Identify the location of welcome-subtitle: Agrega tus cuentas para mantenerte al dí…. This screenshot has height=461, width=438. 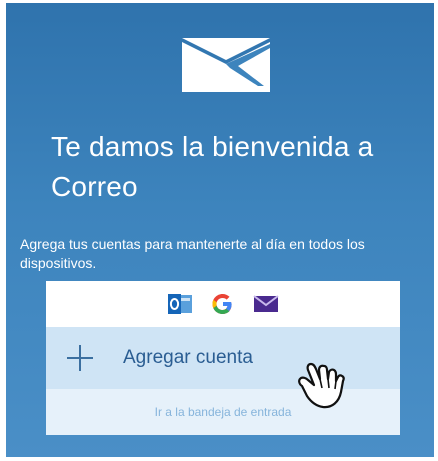
(192, 253).